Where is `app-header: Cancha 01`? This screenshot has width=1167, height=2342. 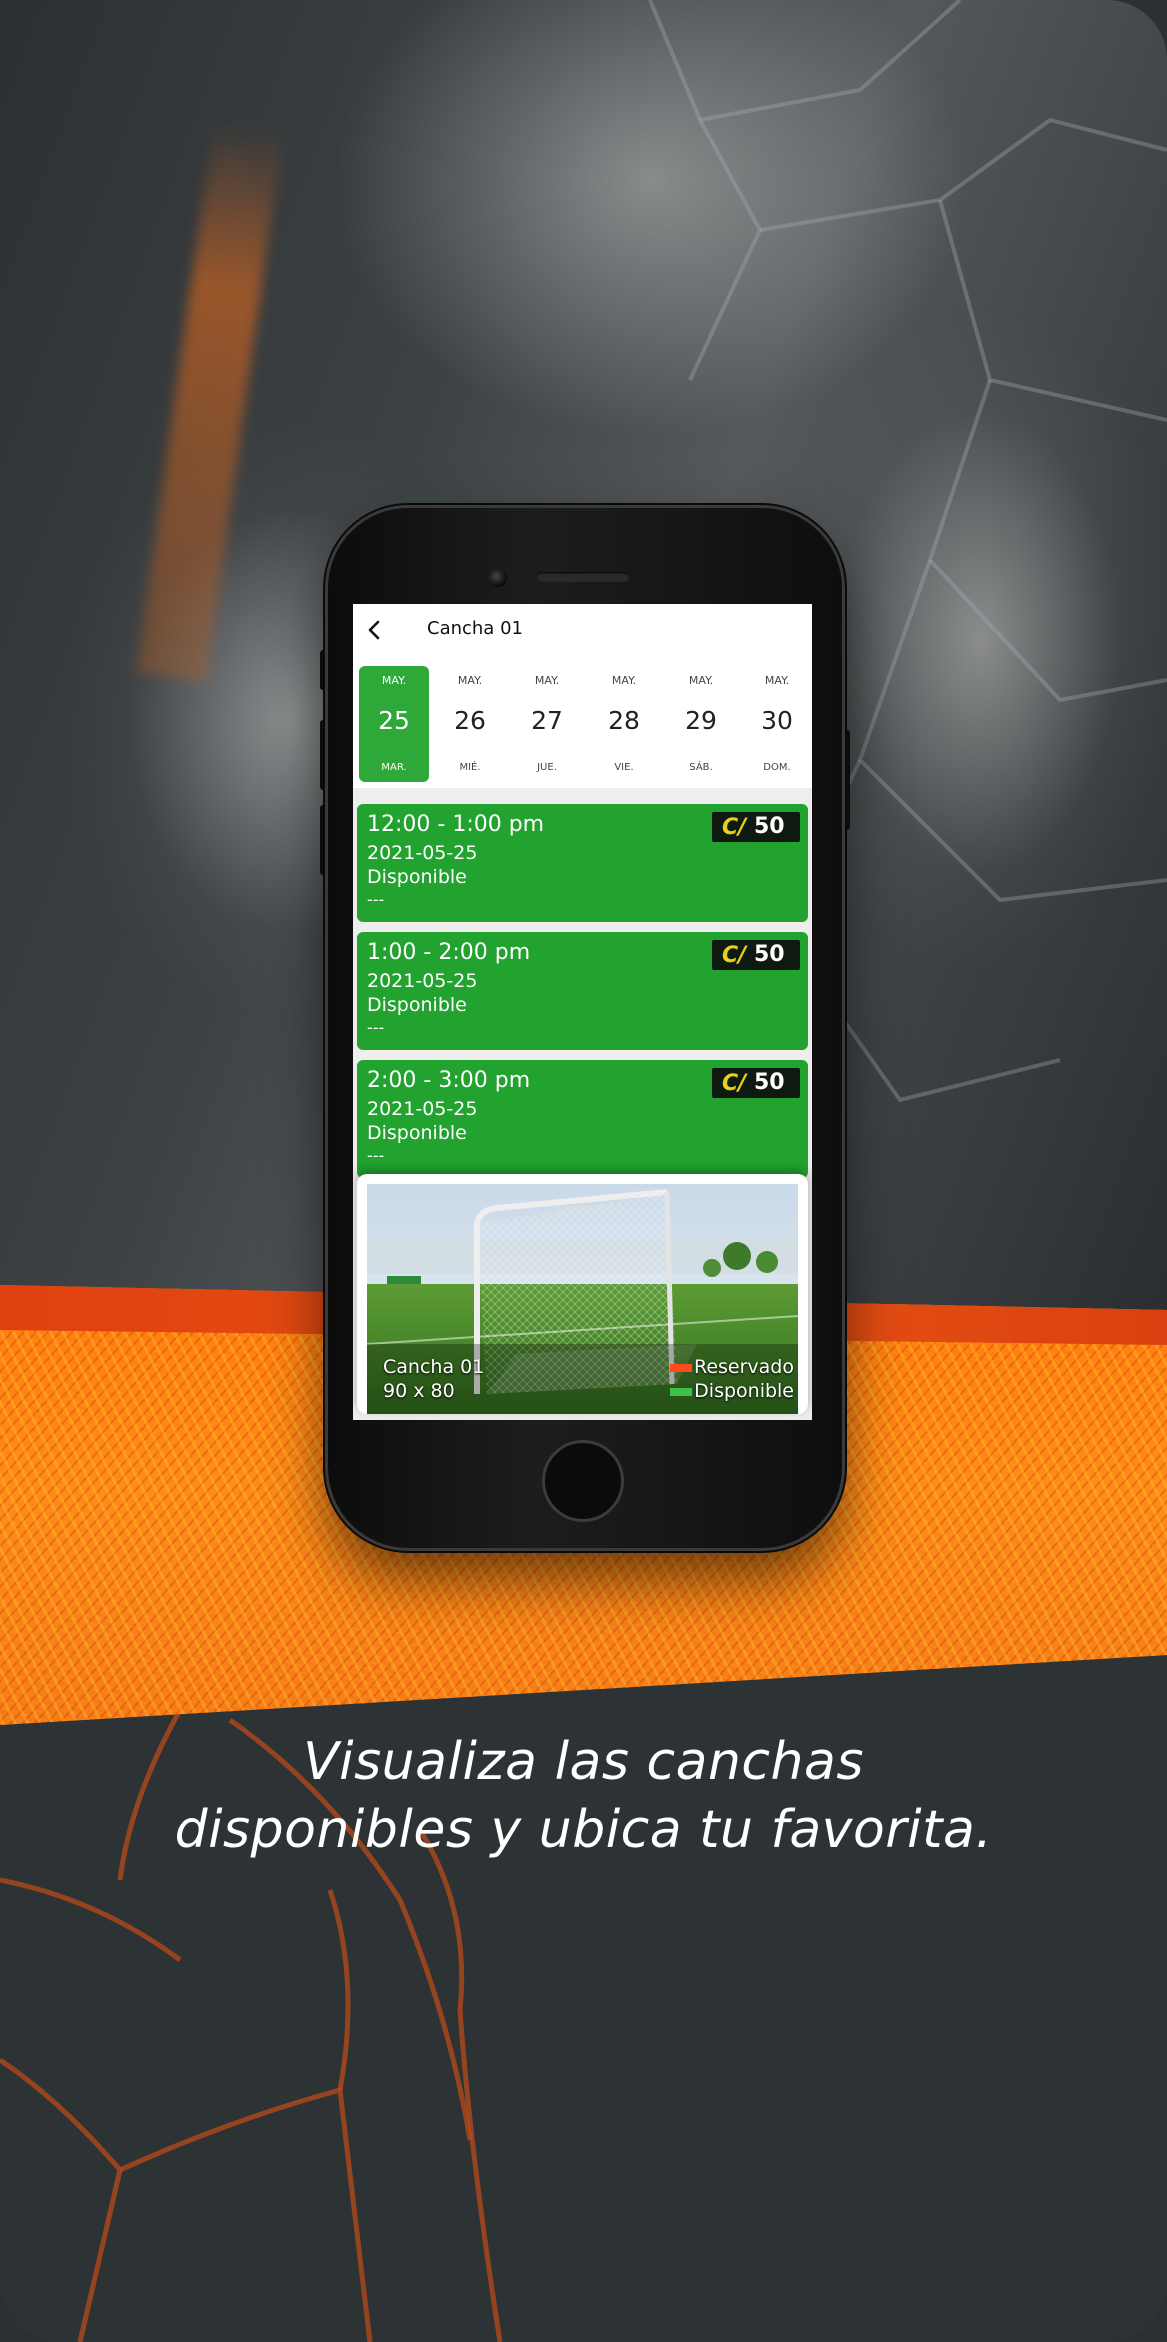 app-header: Cancha 01 is located at coordinates (582, 632).